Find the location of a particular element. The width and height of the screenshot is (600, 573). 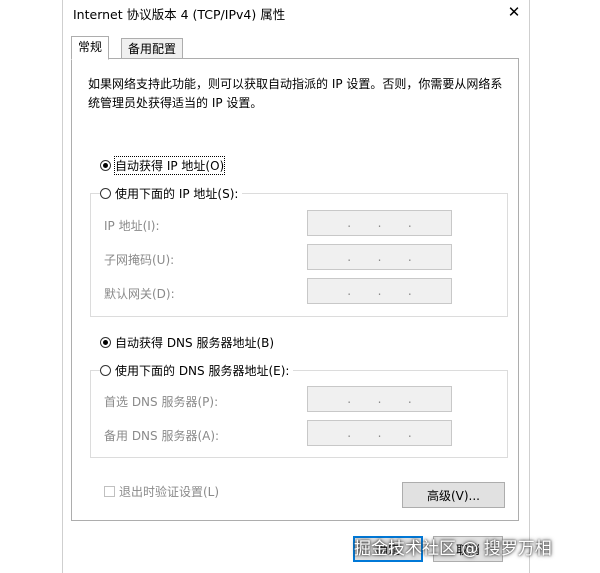

tab-label: 备用配置 is located at coordinates (152, 49).